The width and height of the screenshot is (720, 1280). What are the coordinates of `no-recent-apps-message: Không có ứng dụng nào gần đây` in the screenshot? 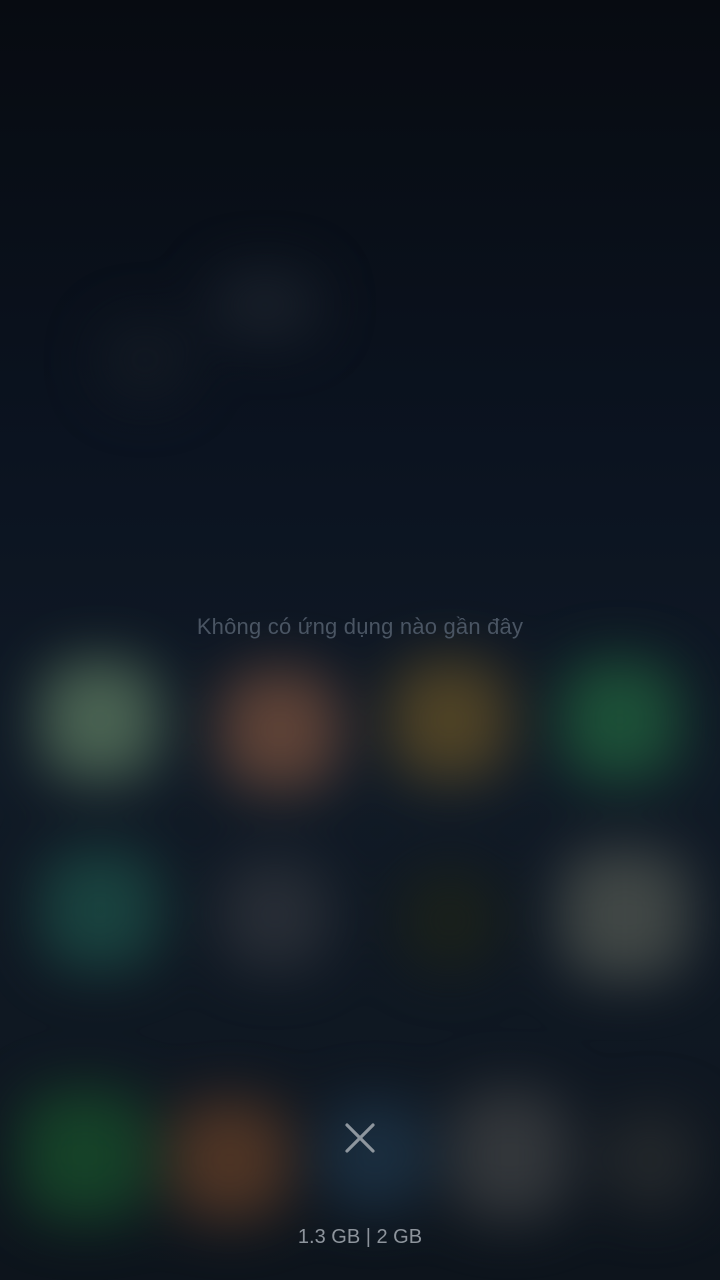 It's located at (360, 626).